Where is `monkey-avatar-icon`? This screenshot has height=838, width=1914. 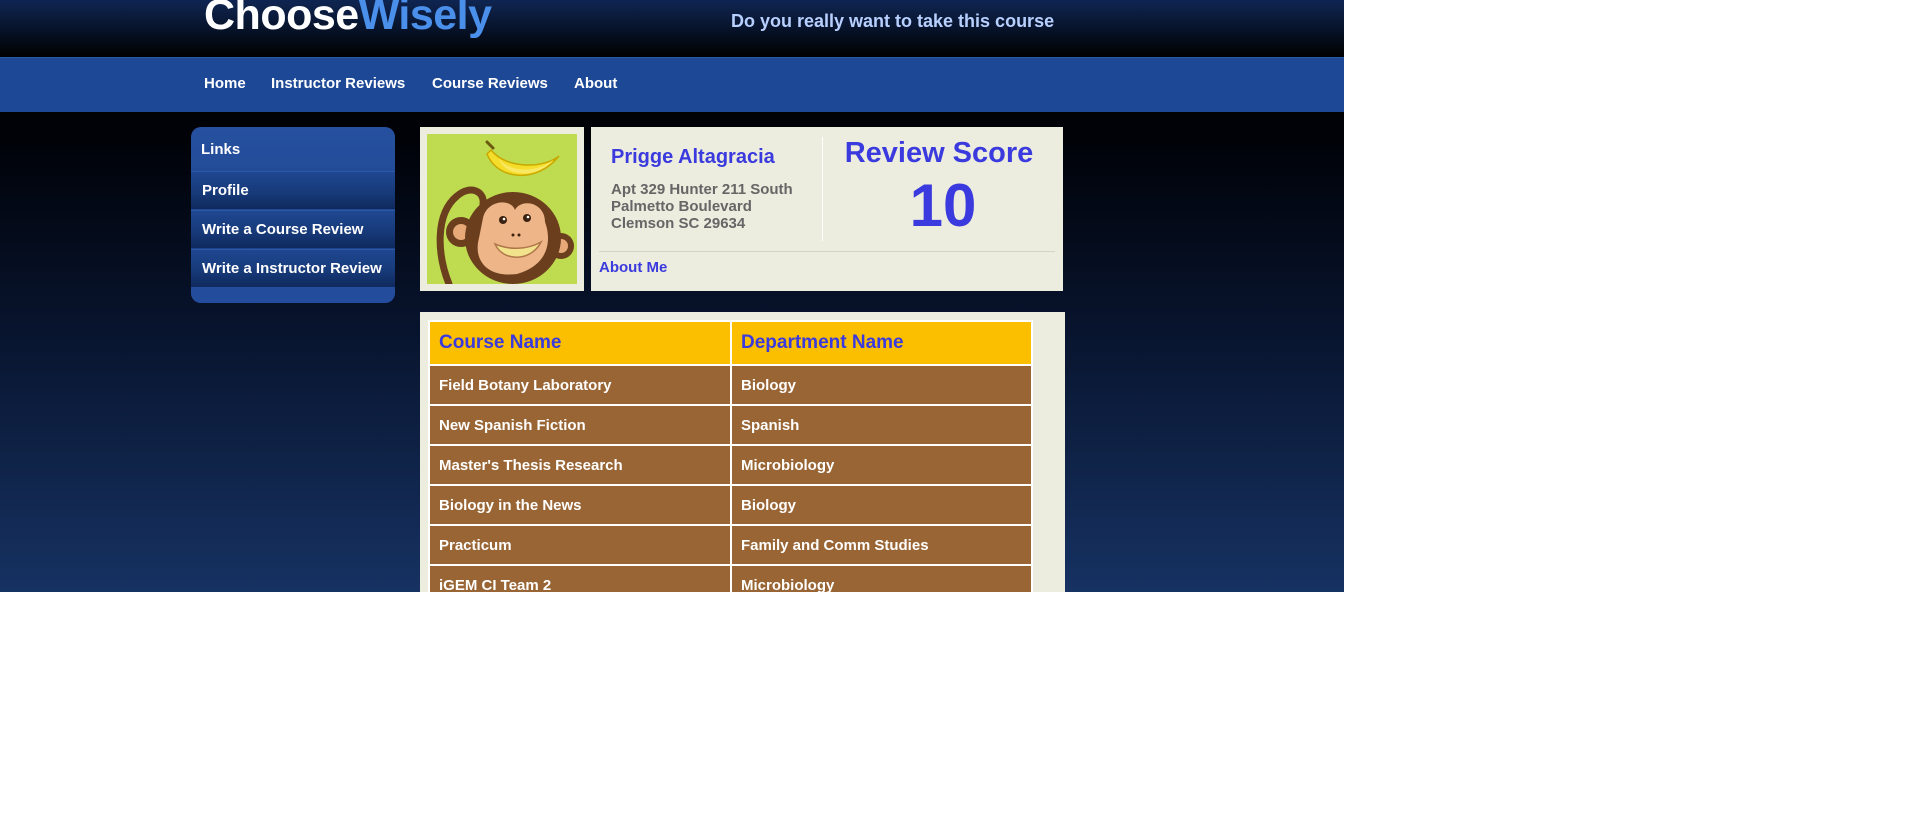 monkey-avatar-icon is located at coordinates (502, 209).